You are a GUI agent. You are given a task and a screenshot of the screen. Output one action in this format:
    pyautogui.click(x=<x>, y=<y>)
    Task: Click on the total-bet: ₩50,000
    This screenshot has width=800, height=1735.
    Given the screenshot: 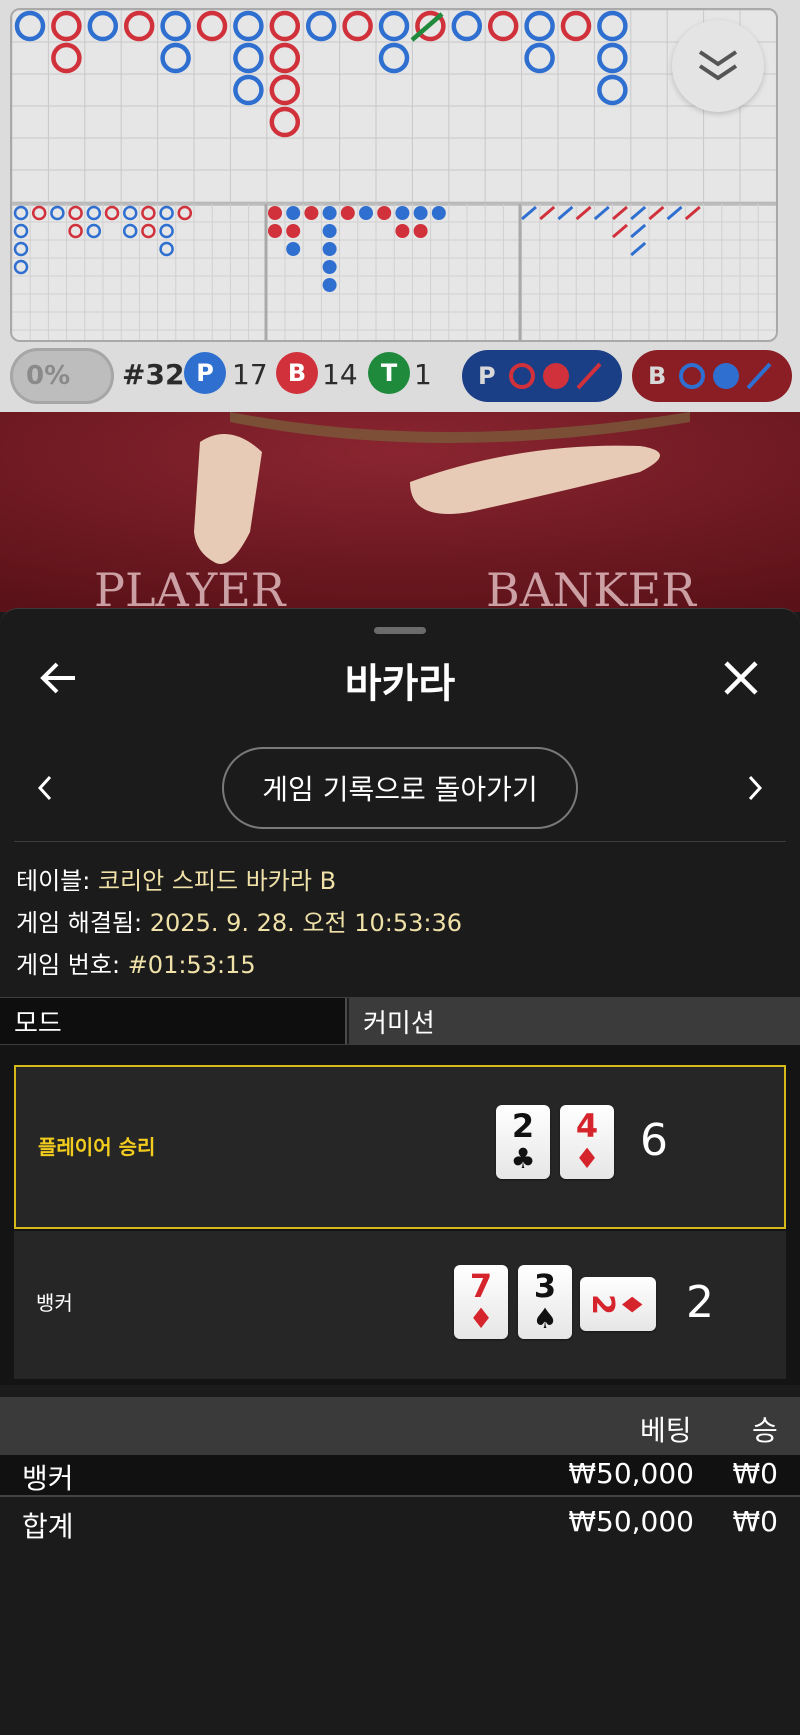 What is the action you would take?
    pyautogui.click(x=631, y=1521)
    